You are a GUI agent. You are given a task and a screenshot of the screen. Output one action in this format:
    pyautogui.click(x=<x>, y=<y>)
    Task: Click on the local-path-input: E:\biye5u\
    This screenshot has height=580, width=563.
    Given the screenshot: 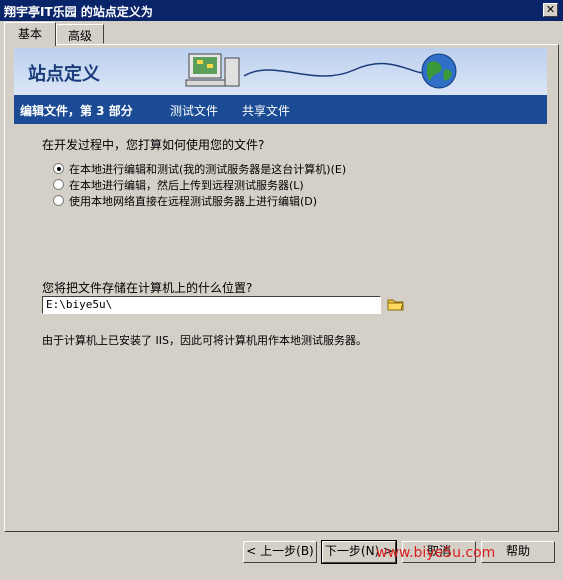 What is the action you would take?
    pyautogui.click(x=211, y=305)
    